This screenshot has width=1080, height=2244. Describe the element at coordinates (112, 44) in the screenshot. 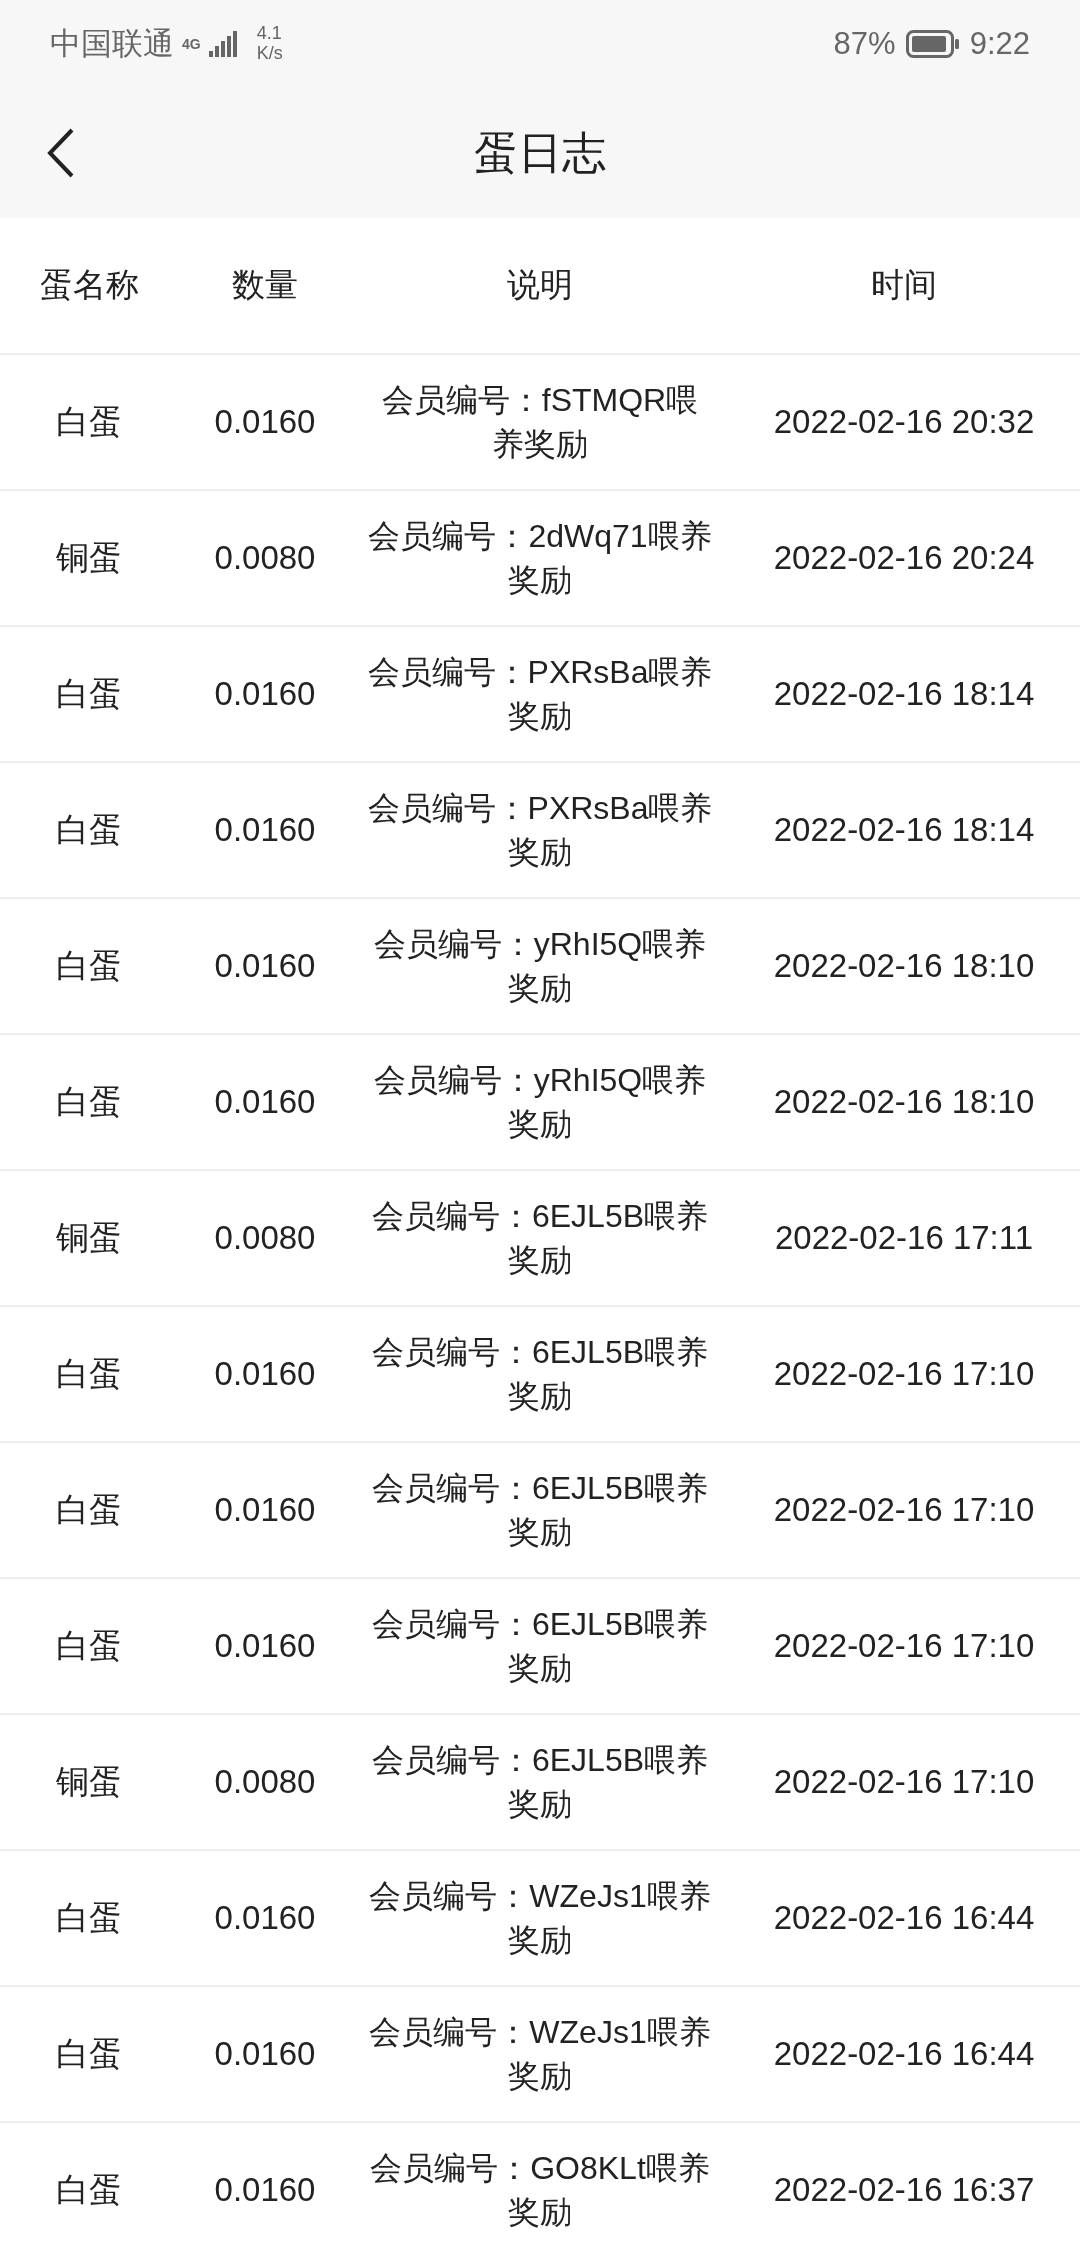

I see `carrier-name: 中国联通` at that location.